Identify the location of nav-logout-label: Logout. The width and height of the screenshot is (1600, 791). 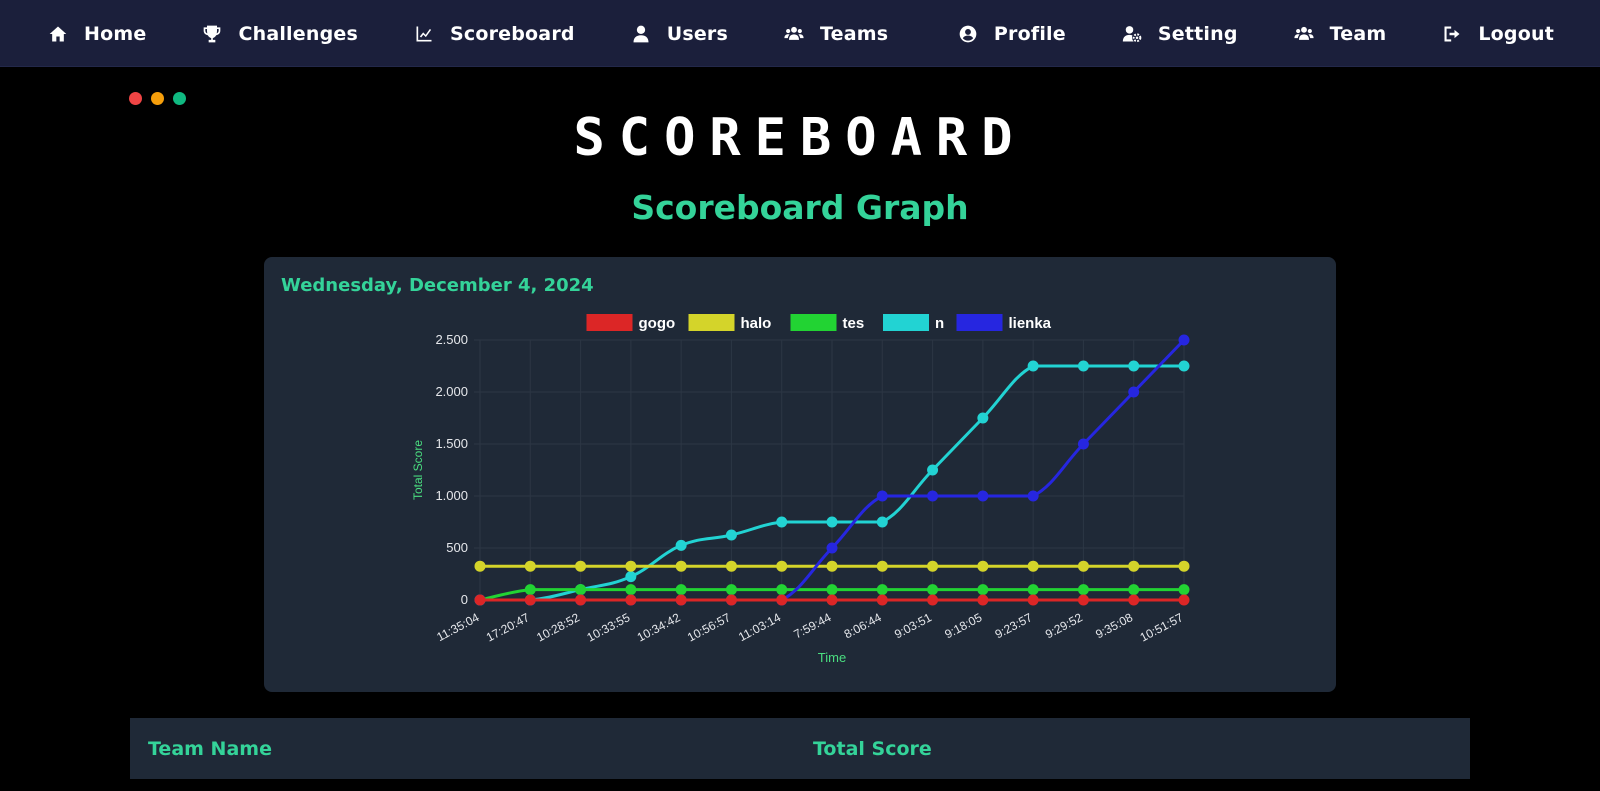
(1516, 33).